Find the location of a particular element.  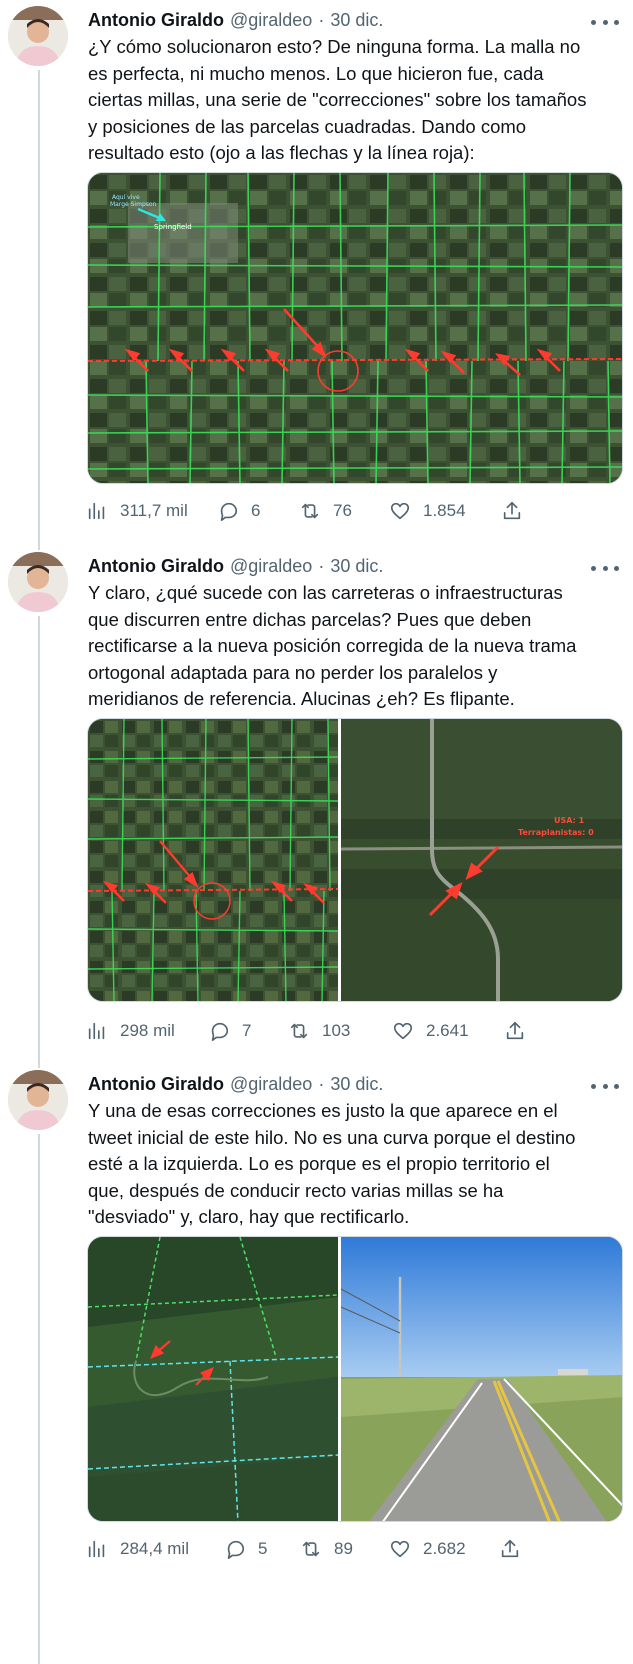

retweet-button: 89 is located at coordinates (344, 1549).